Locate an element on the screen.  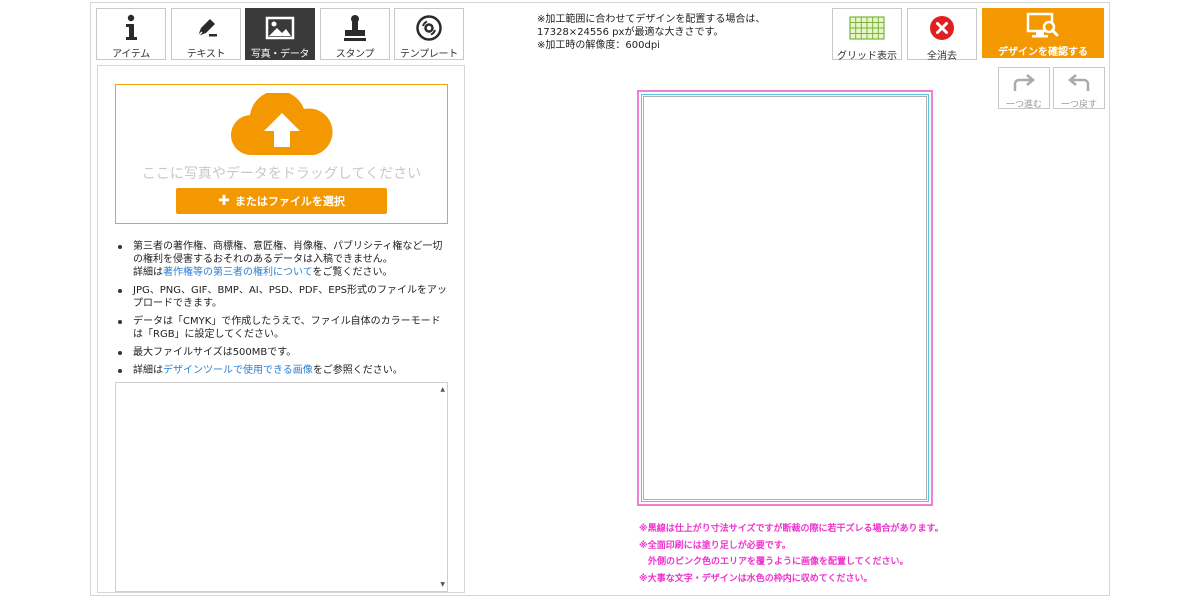
tab-label: テキスト is located at coordinates (206, 54).